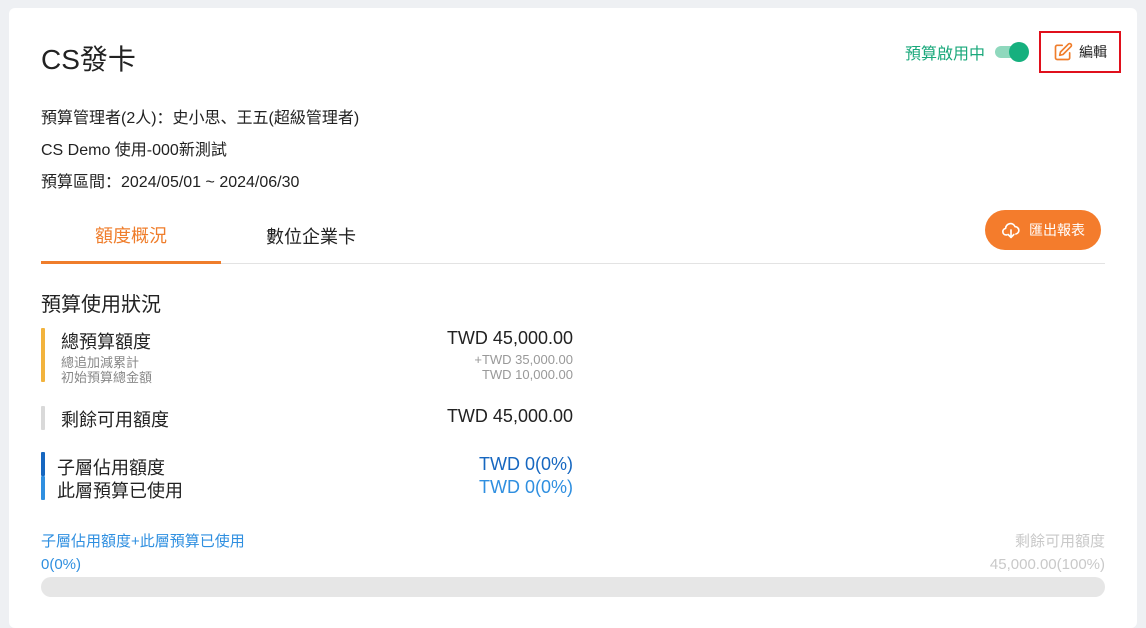 The height and width of the screenshot is (628, 1146). Describe the element at coordinates (1093, 52) in the screenshot. I see `edit-label: 編輯` at that location.